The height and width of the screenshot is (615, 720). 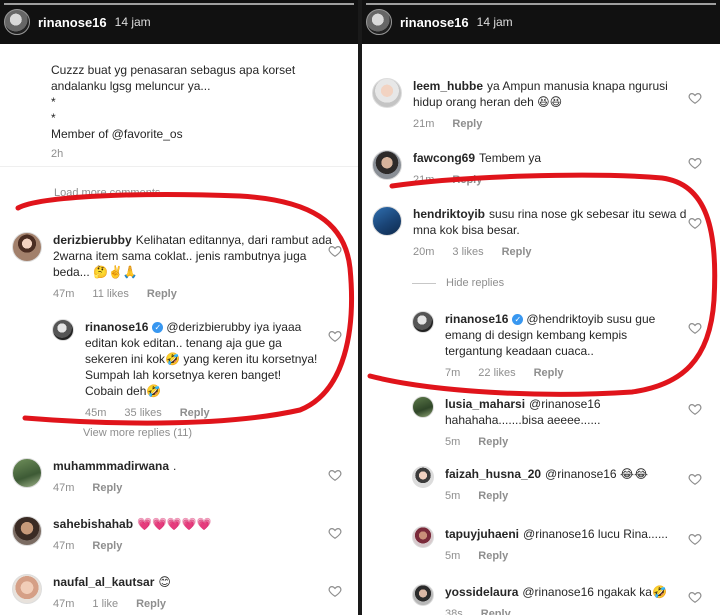 I want to click on hide-replies-link: Hide replies, so click(x=458, y=283).